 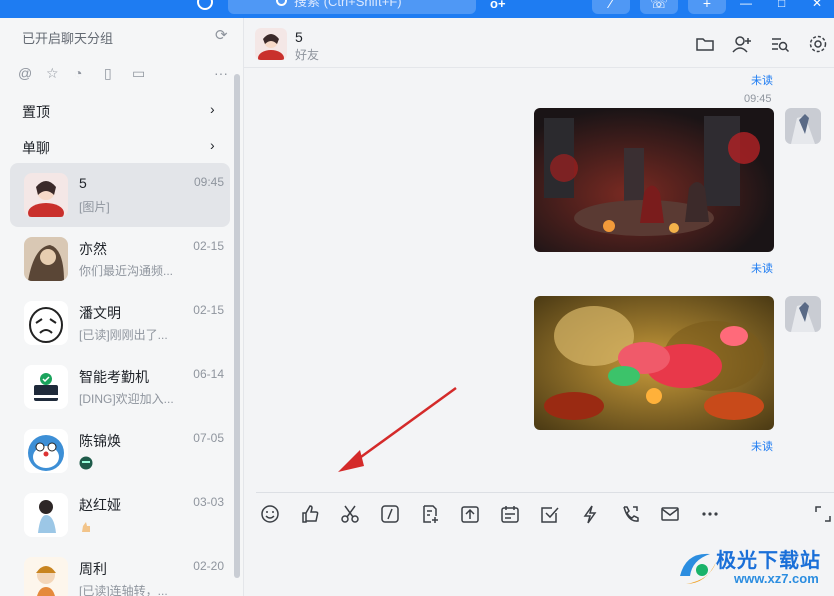 What do you see at coordinates (208, 182) in the screenshot?
I see `conversation-time: 09:45` at bounding box center [208, 182].